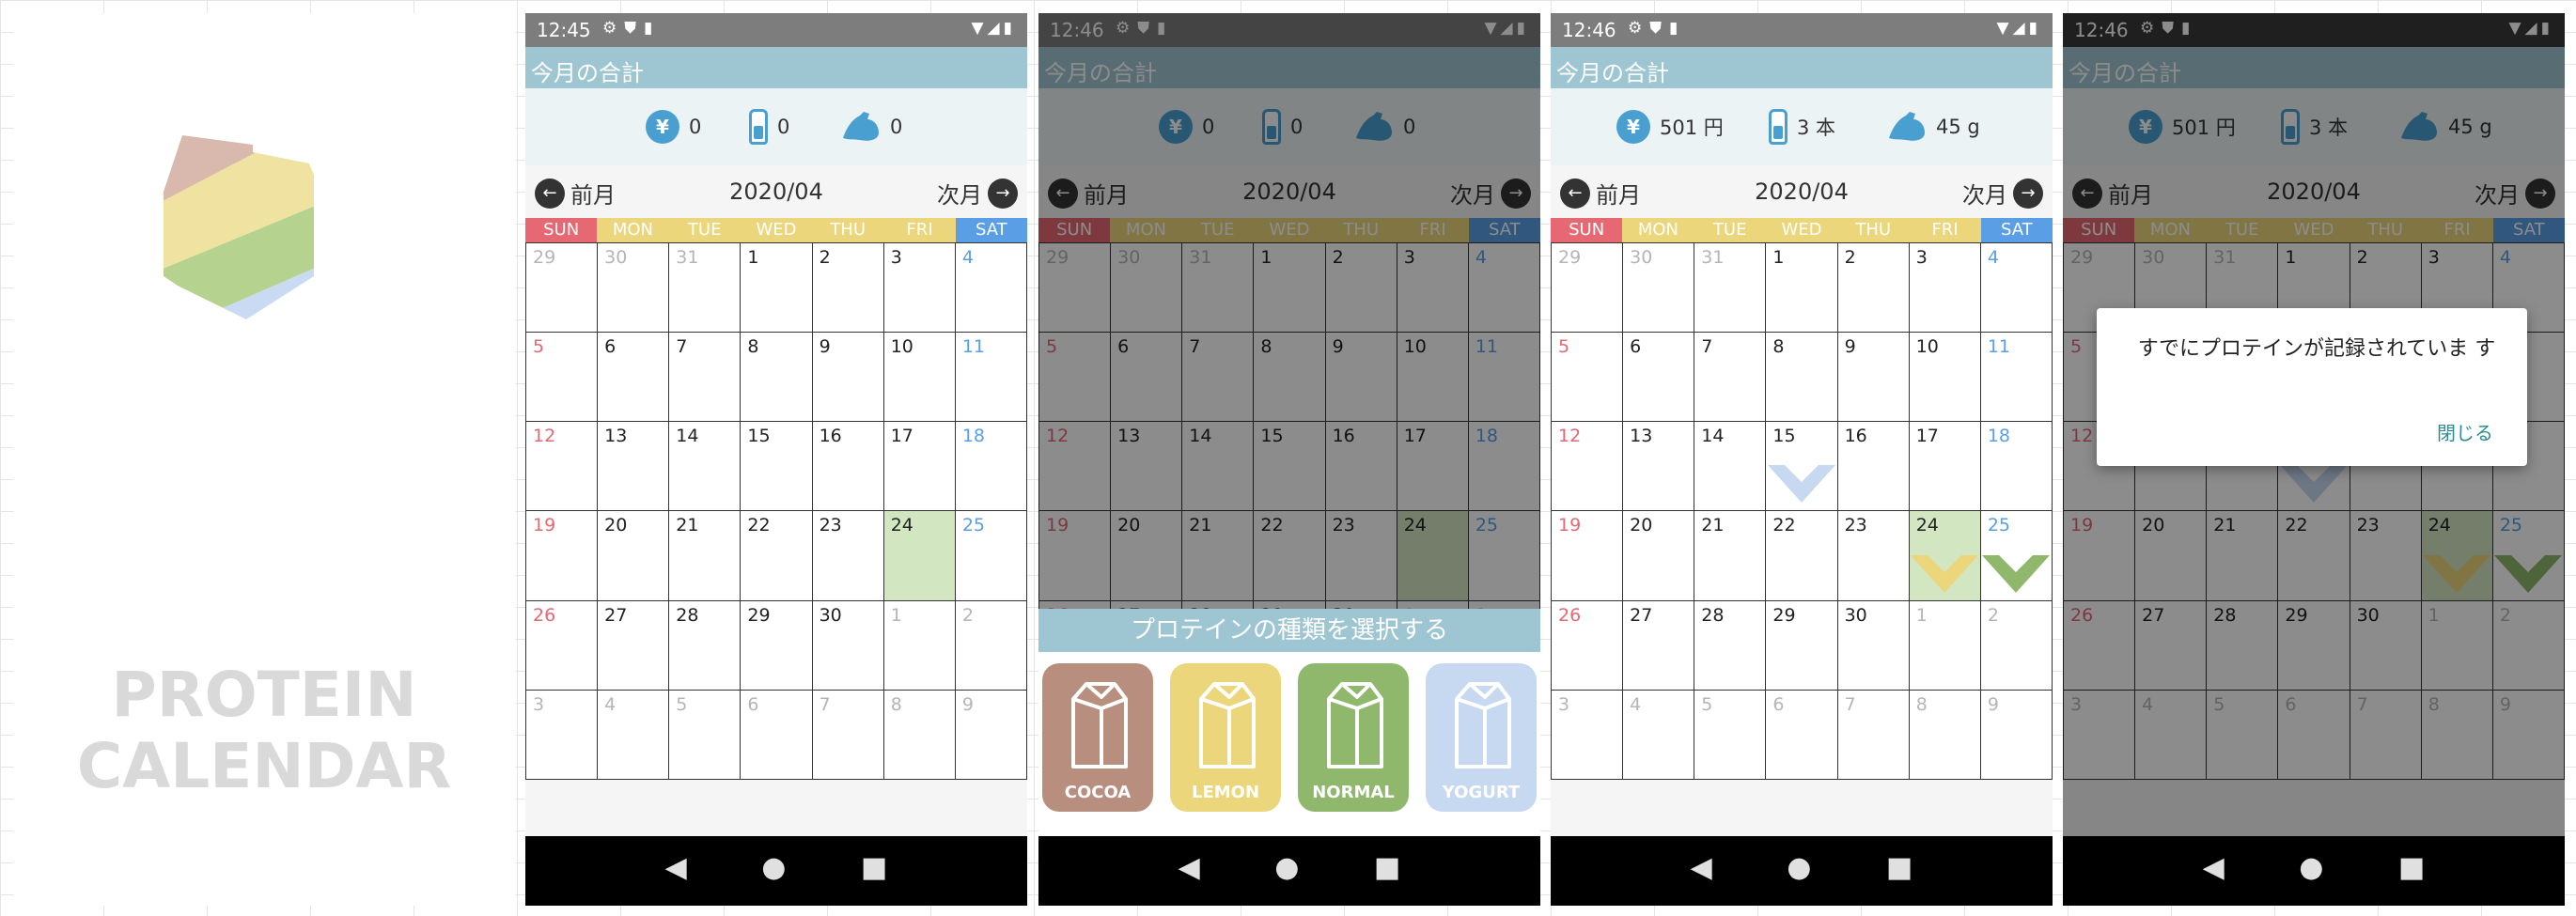  I want to click on calendar-day: 18, so click(2016, 467).